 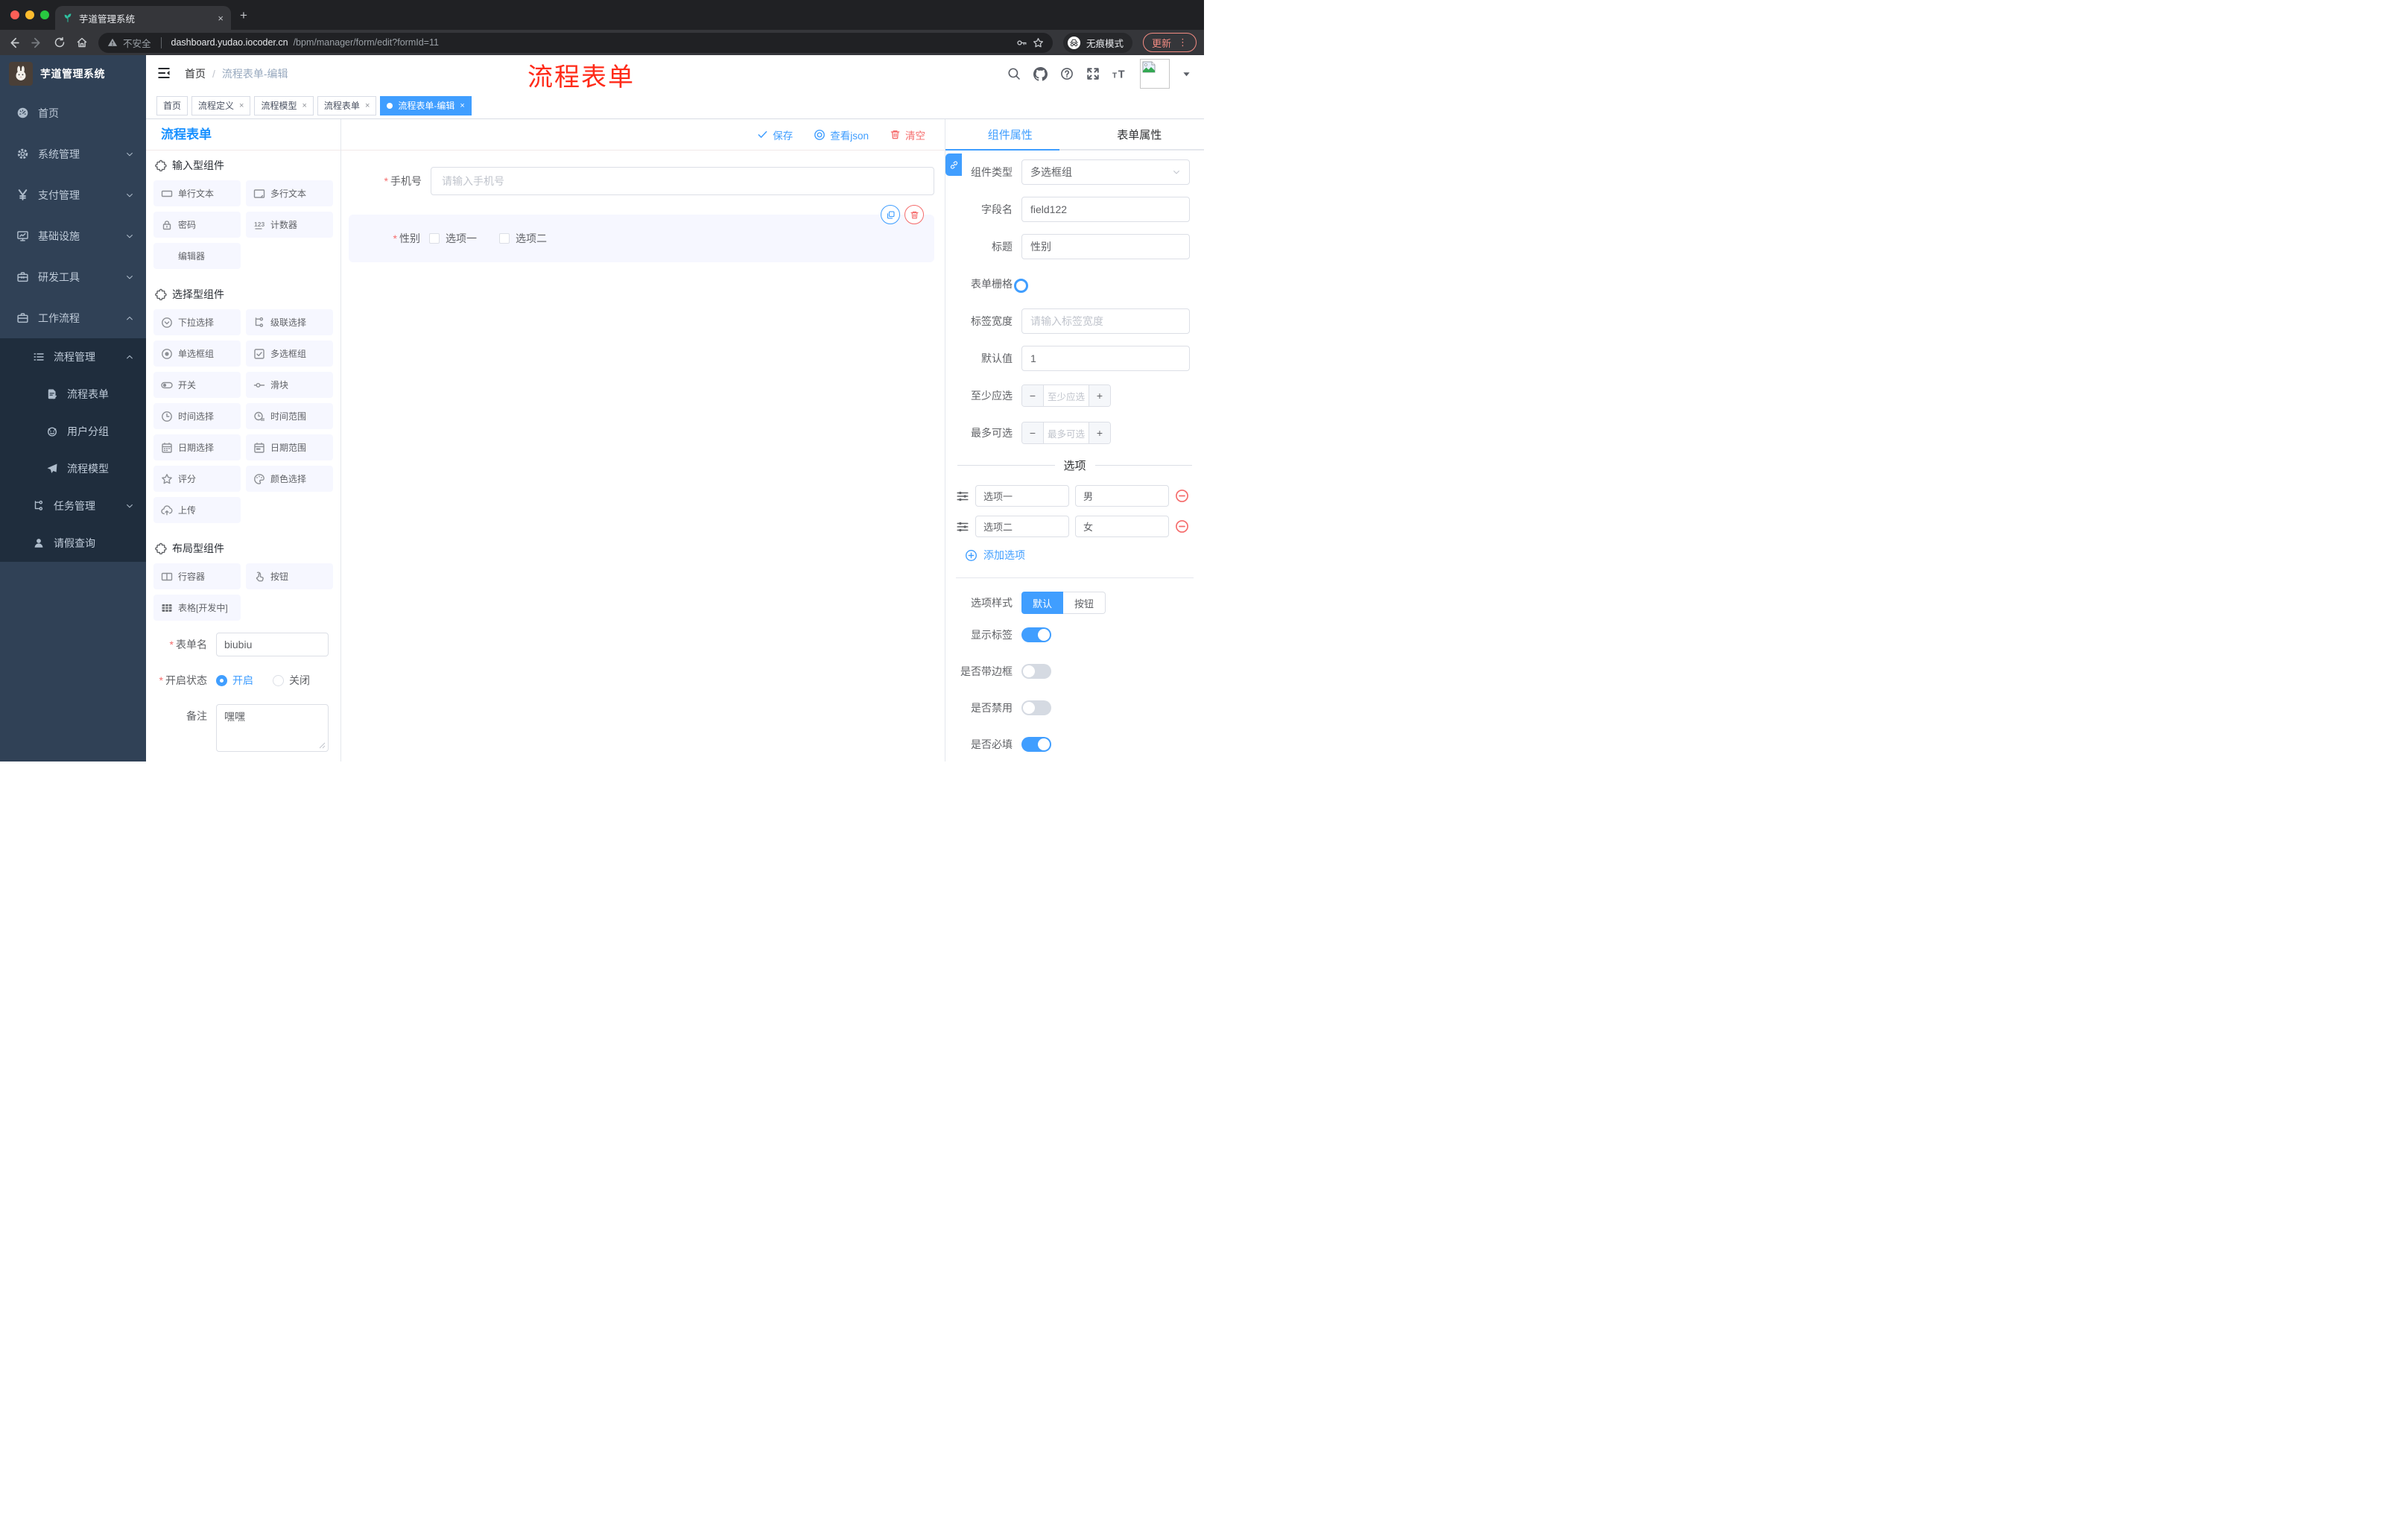 I want to click on bookmark-star-icon, so click(x=1038, y=43).